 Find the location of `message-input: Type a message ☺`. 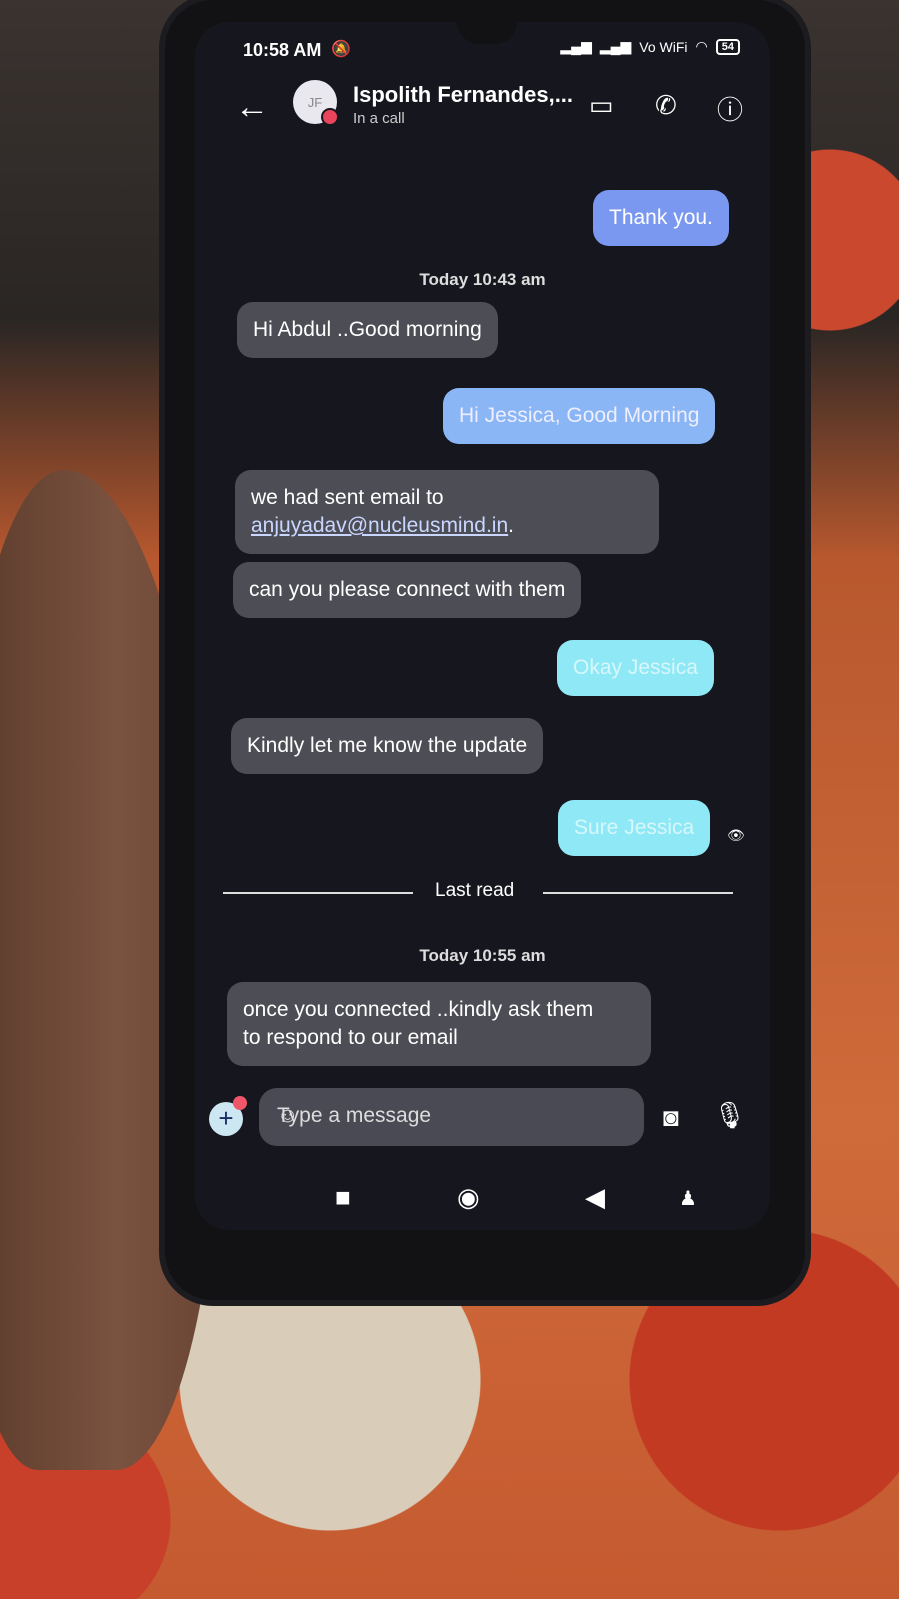

message-input: Type a message ☺ is located at coordinates (451, 1117).